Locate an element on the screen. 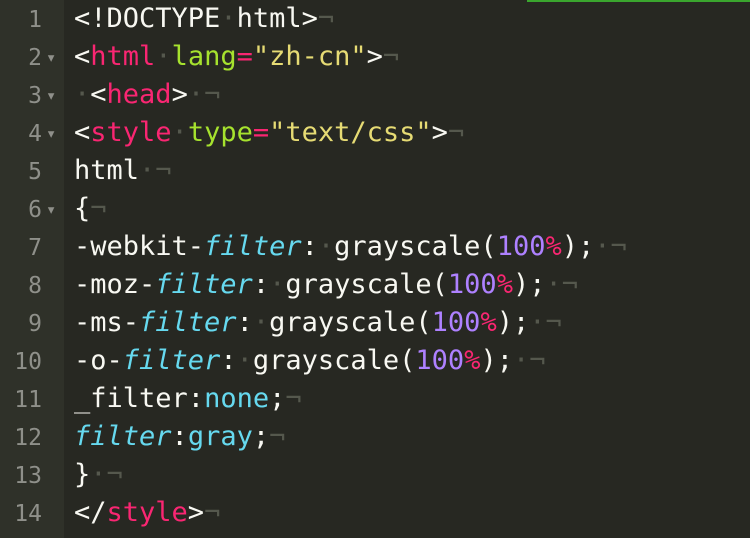  code-line-row: 5 html·¬ is located at coordinates (375, 171).